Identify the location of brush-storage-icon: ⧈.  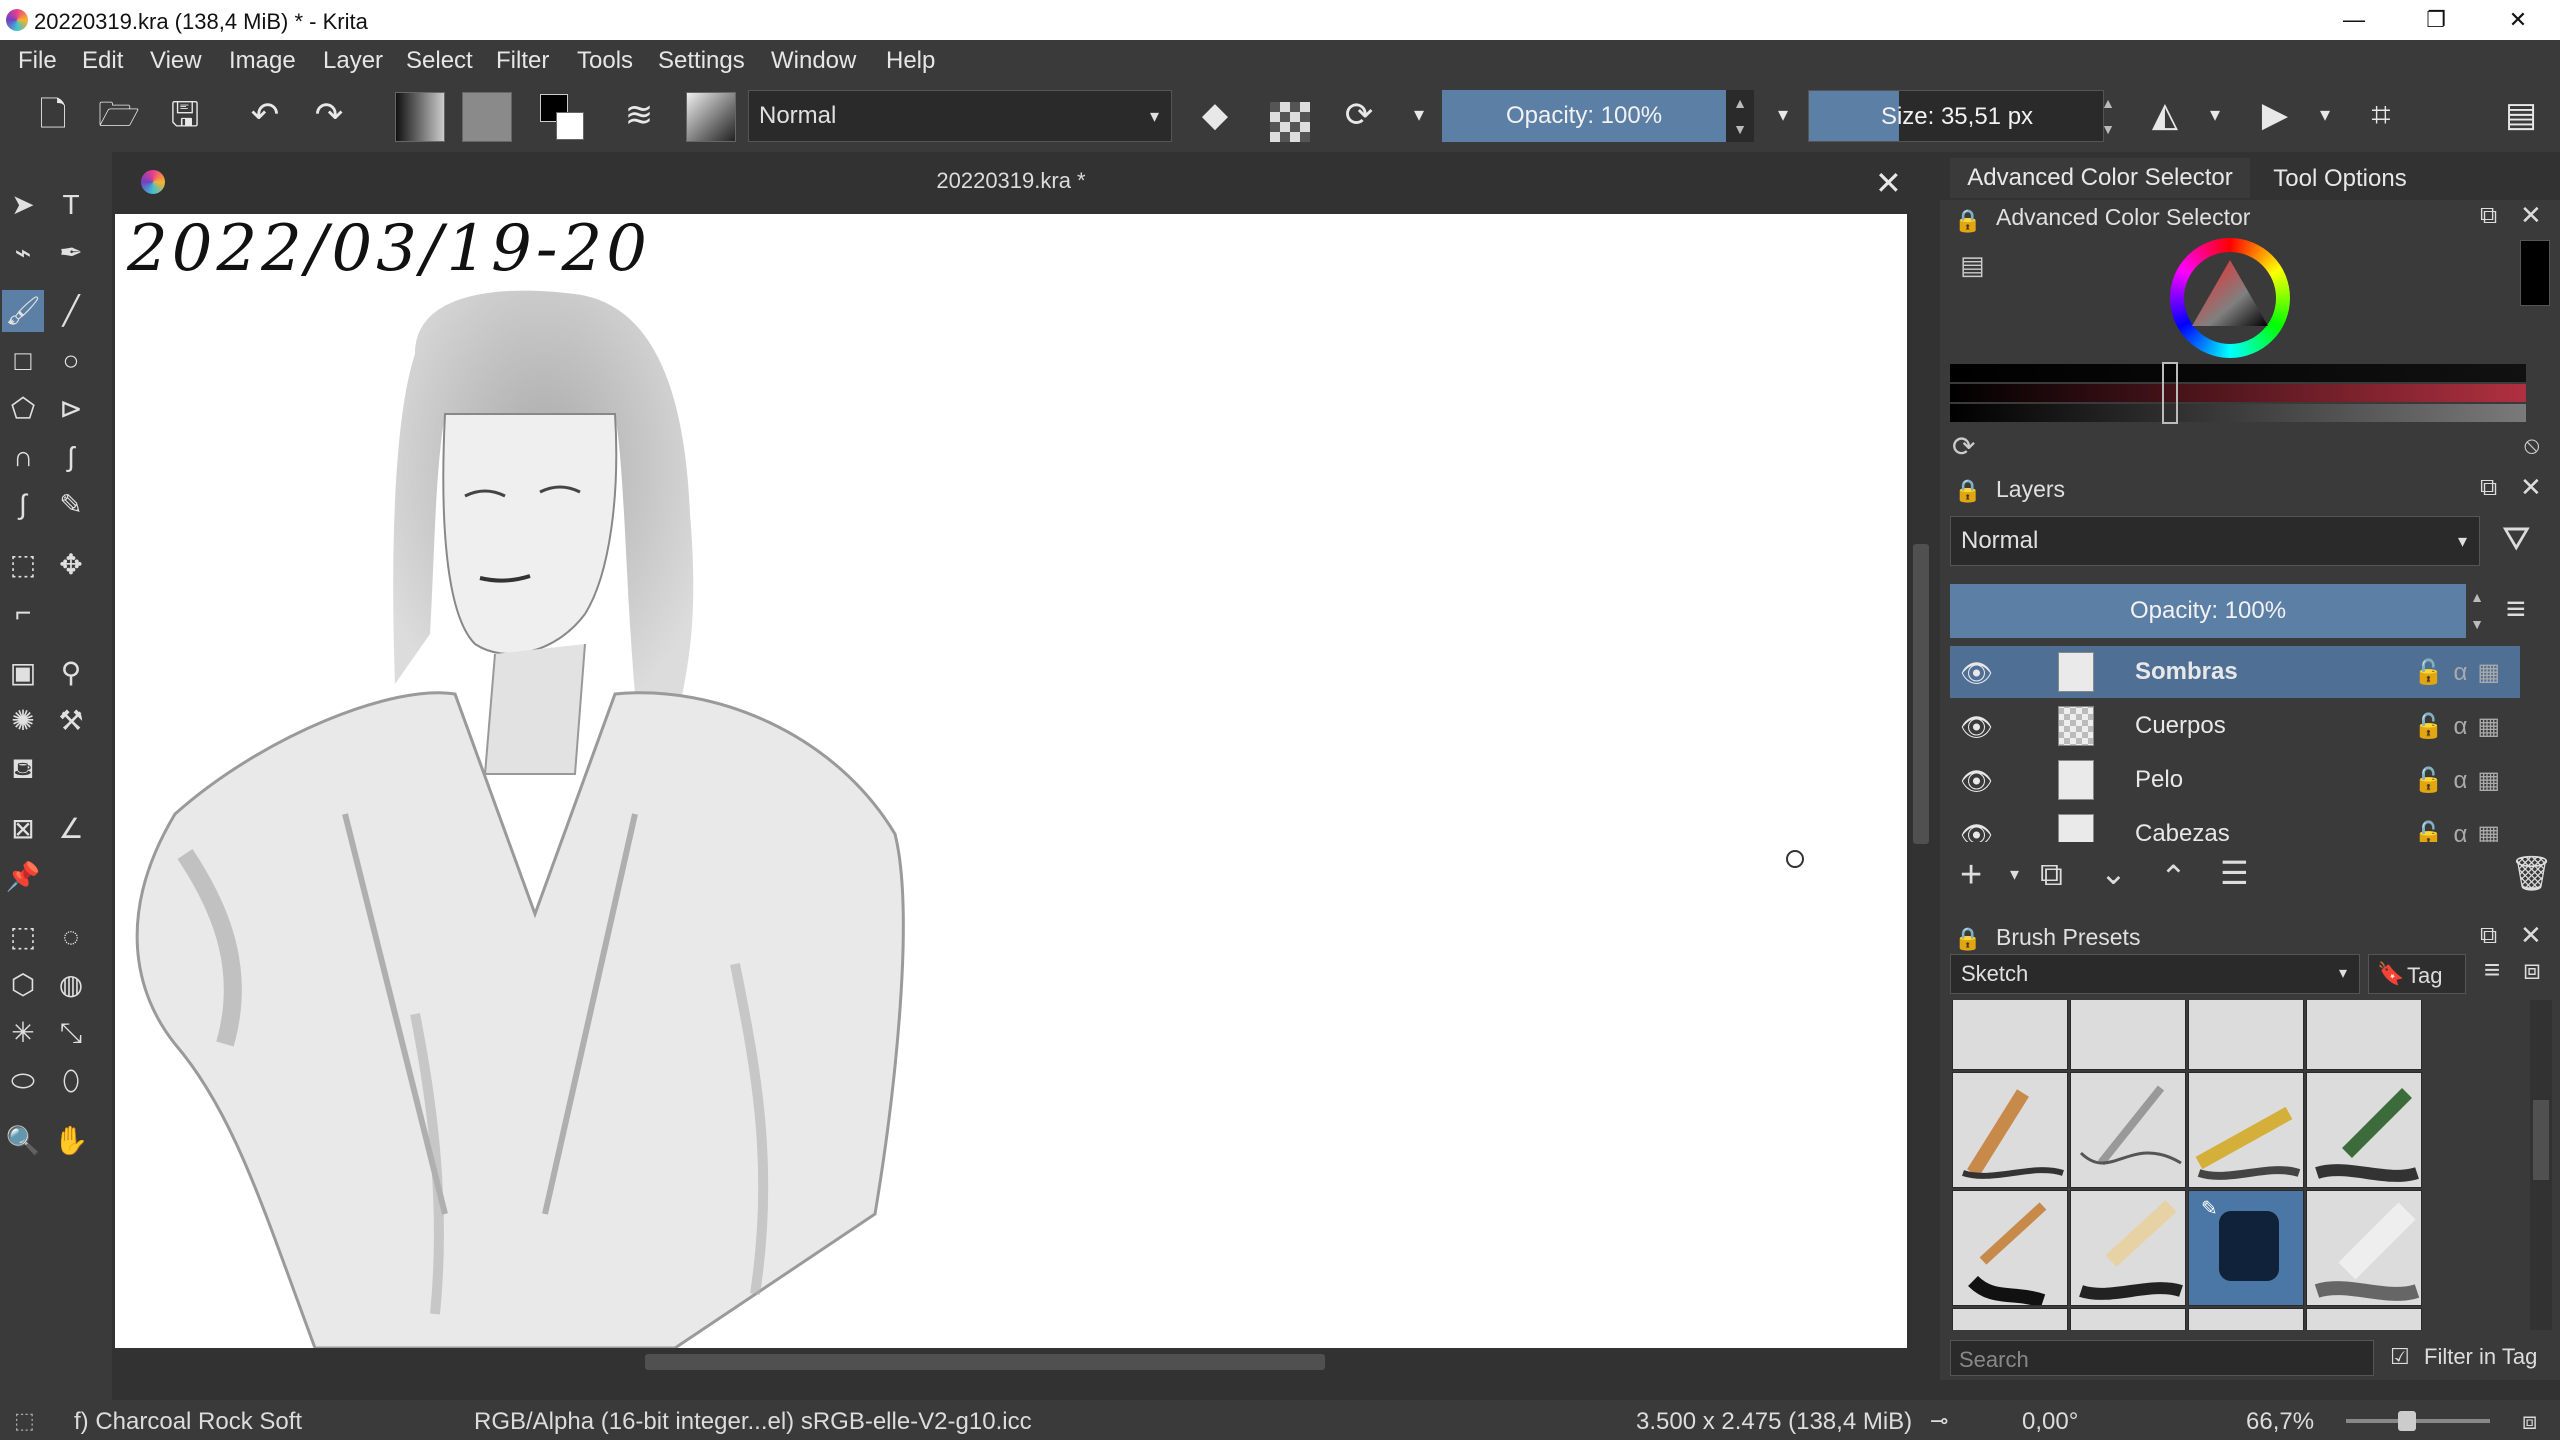
(2532, 974).